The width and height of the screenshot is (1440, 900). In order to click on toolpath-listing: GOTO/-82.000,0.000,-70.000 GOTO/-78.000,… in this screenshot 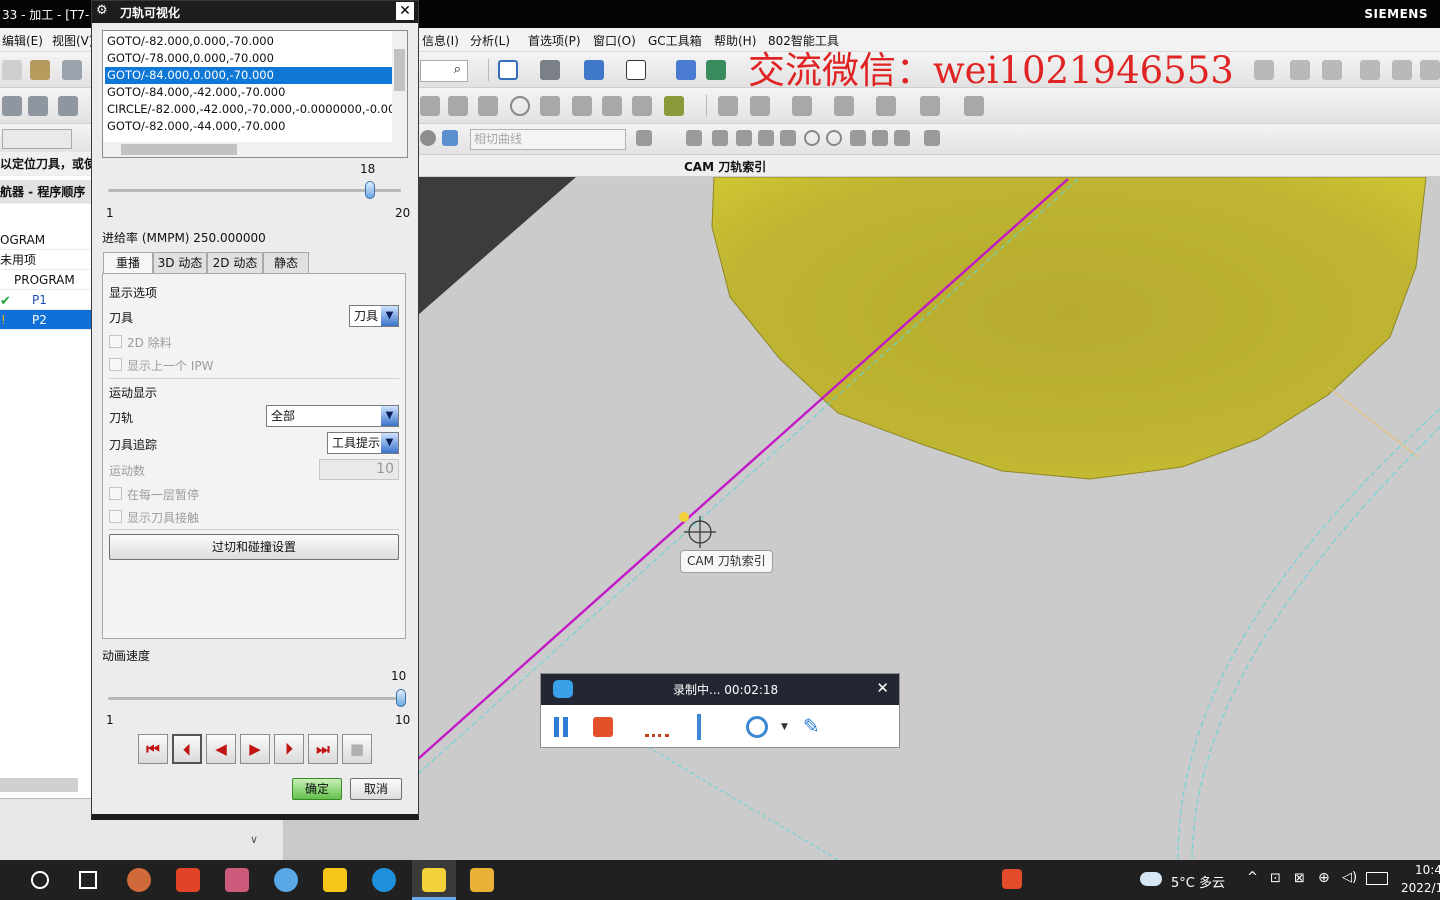, I will do `click(255, 94)`.